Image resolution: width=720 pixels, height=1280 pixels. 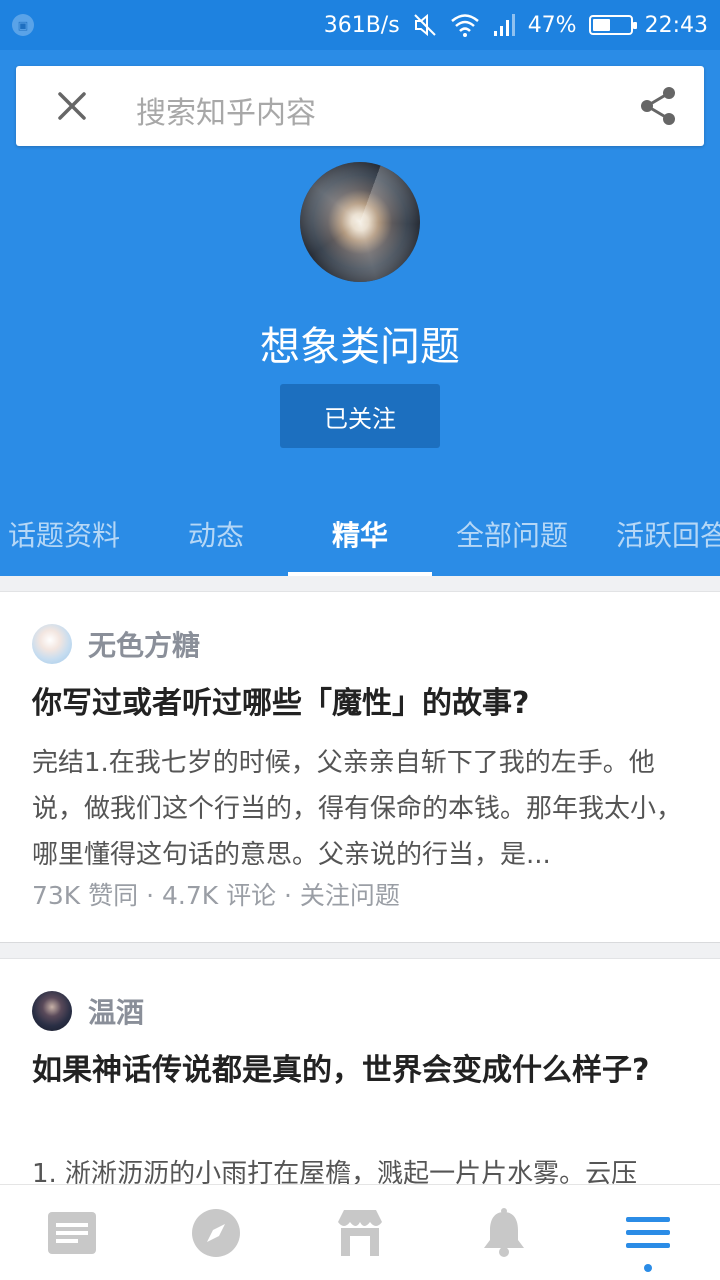 I want to click on tab-all-questions: 全部问题, so click(x=512, y=536).